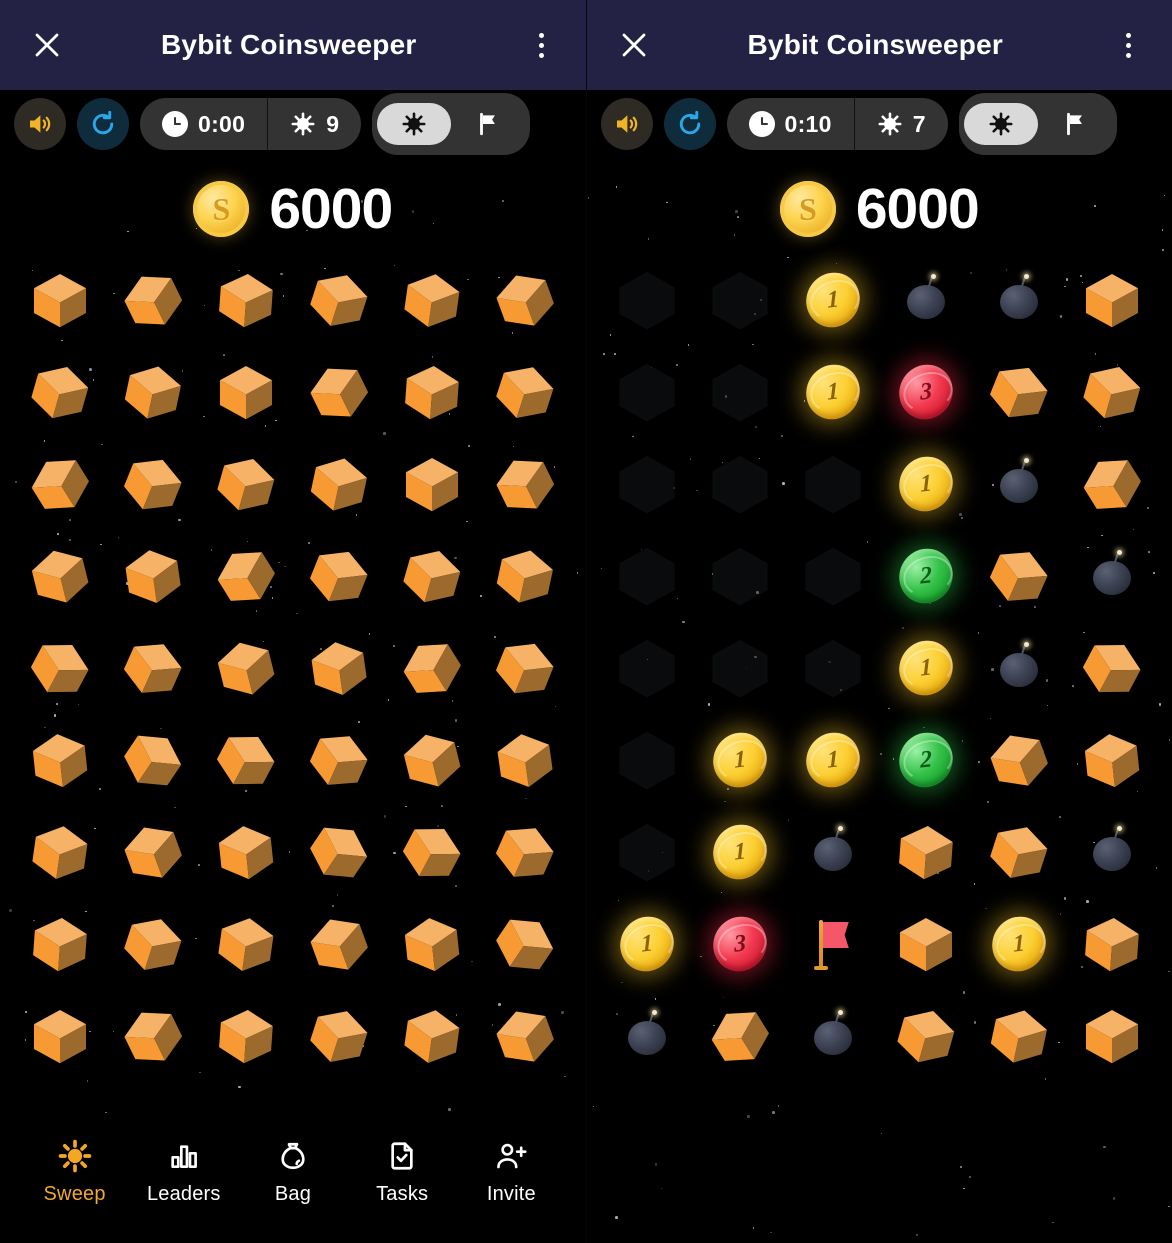 This screenshot has width=1172, height=1243. What do you see at coordinates (293, 1172) in the screenshot?
I see `nav-item-bag: Bag` at bounding box center [293, 1172].